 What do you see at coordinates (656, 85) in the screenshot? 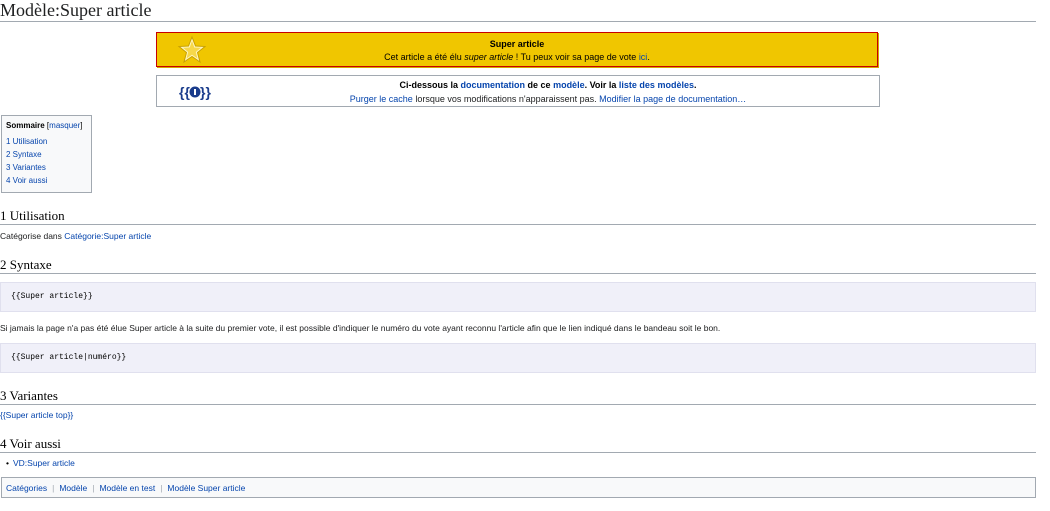
I see `template-list-link: liste des modèles` at bounding box center [656, 85].